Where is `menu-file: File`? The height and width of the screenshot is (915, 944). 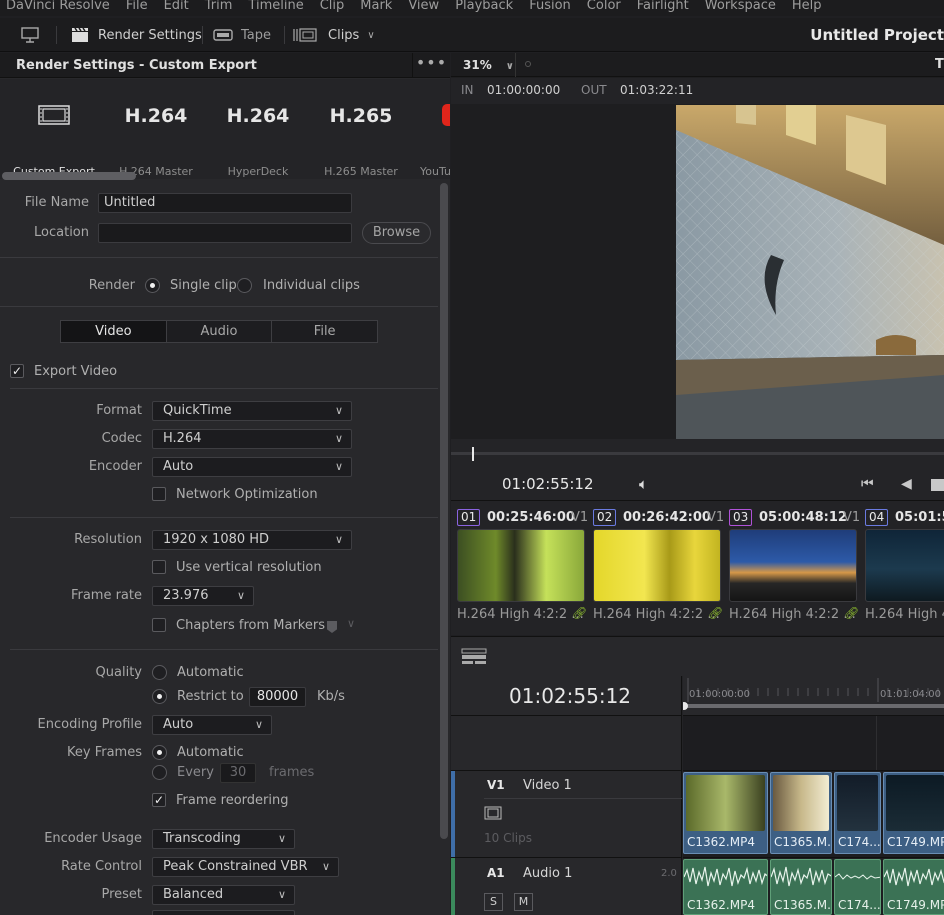
menu-file: File is located at coordinates (137, 7).